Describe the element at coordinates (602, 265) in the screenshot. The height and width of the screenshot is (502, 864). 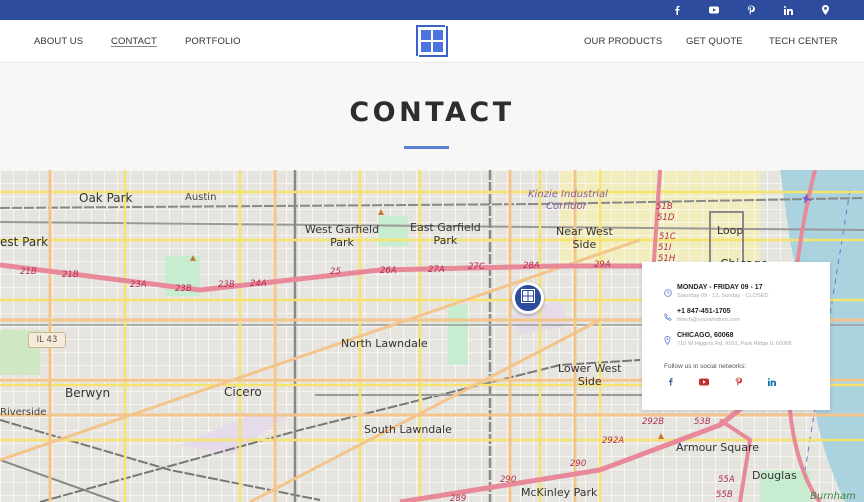
I see `exit-label: 29A` at that location.